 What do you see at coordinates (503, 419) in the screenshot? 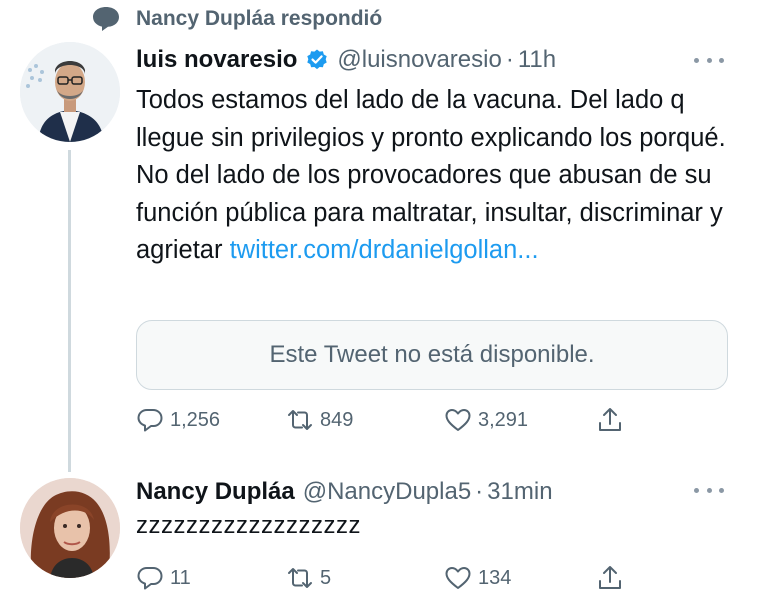
I see `like-count: 3,291` at bounding box center [503, 419].